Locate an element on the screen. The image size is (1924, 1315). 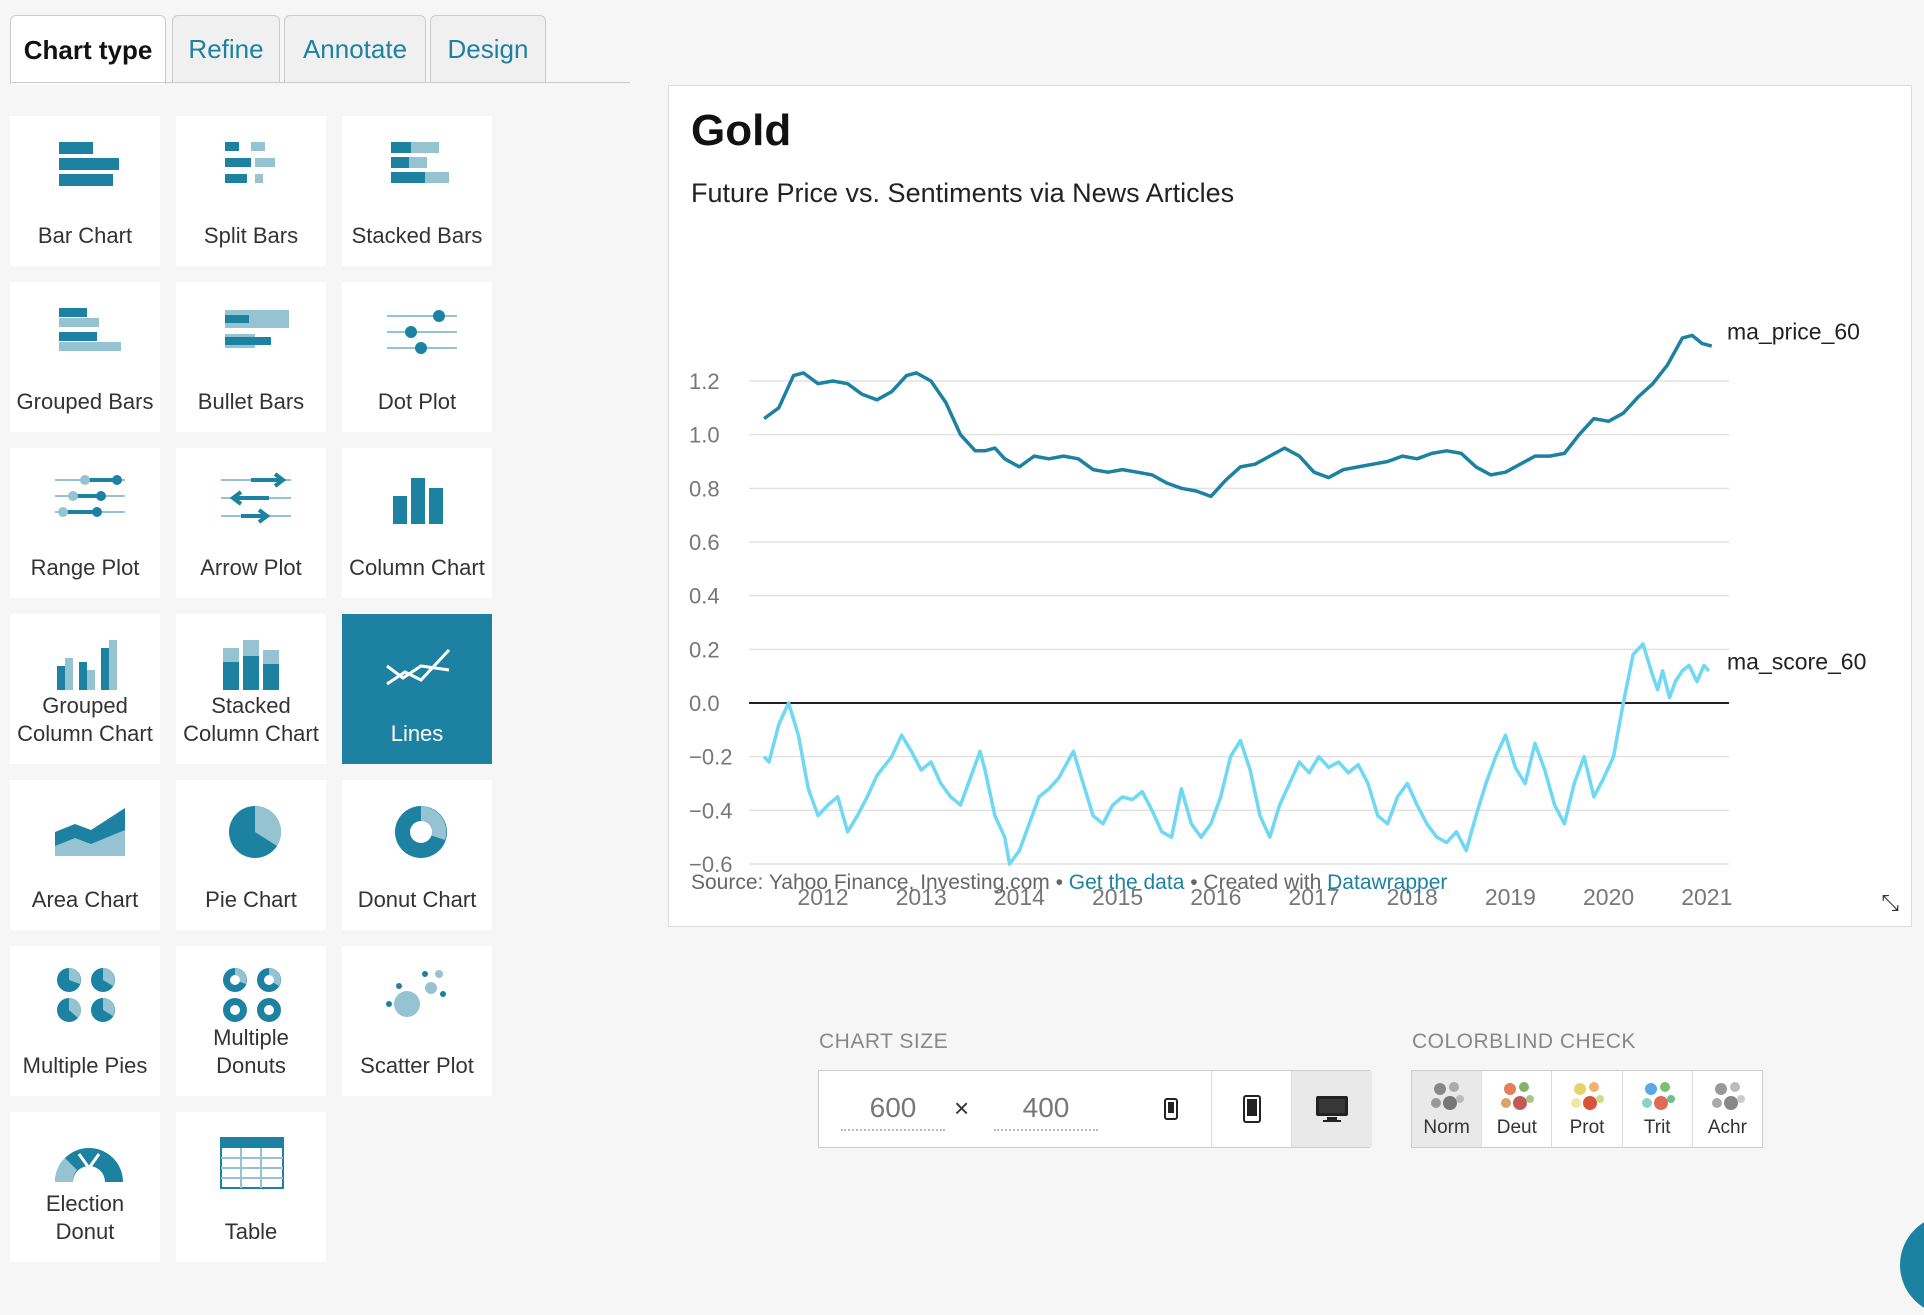
bullet-bars-icon is located at coordinates (251, 344).